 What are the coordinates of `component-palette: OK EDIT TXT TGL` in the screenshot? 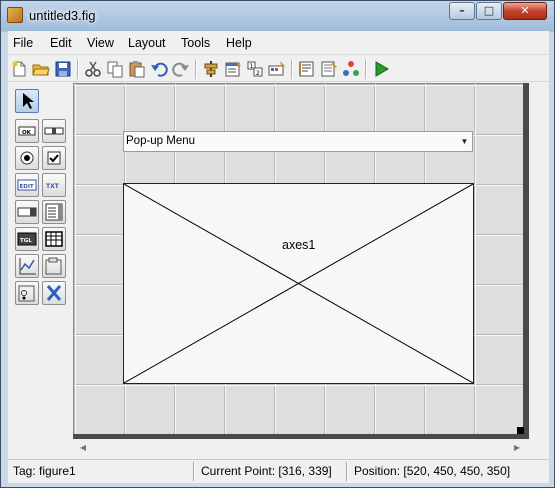 It's located at (40, 263).